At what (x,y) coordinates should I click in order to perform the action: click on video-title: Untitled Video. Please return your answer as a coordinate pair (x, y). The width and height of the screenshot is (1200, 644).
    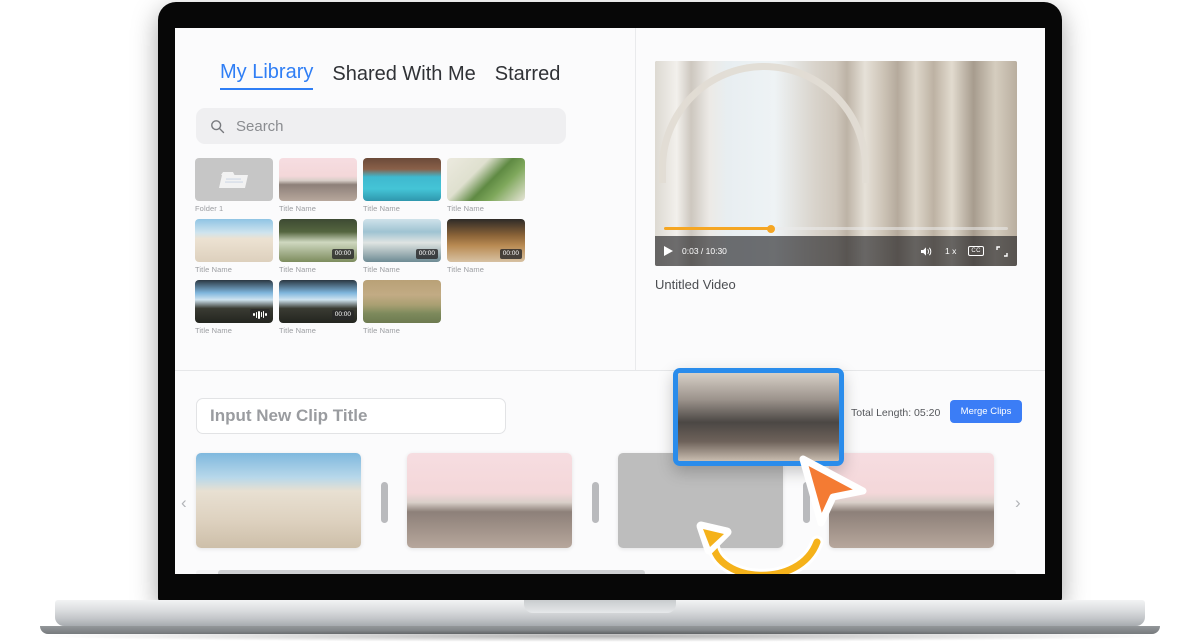
    Looking at the image, I should click on (695, 284).